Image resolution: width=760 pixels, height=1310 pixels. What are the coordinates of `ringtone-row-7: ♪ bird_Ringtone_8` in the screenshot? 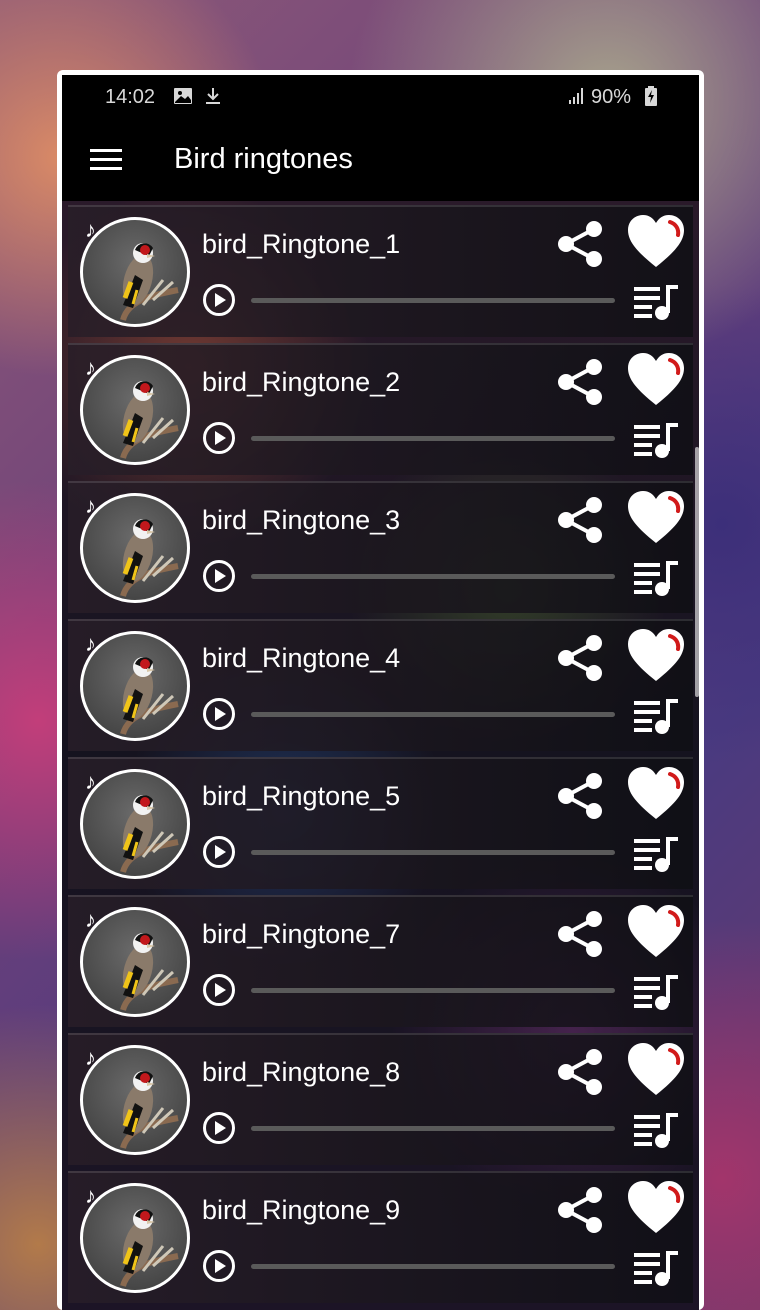 It's located at (380, 1099).